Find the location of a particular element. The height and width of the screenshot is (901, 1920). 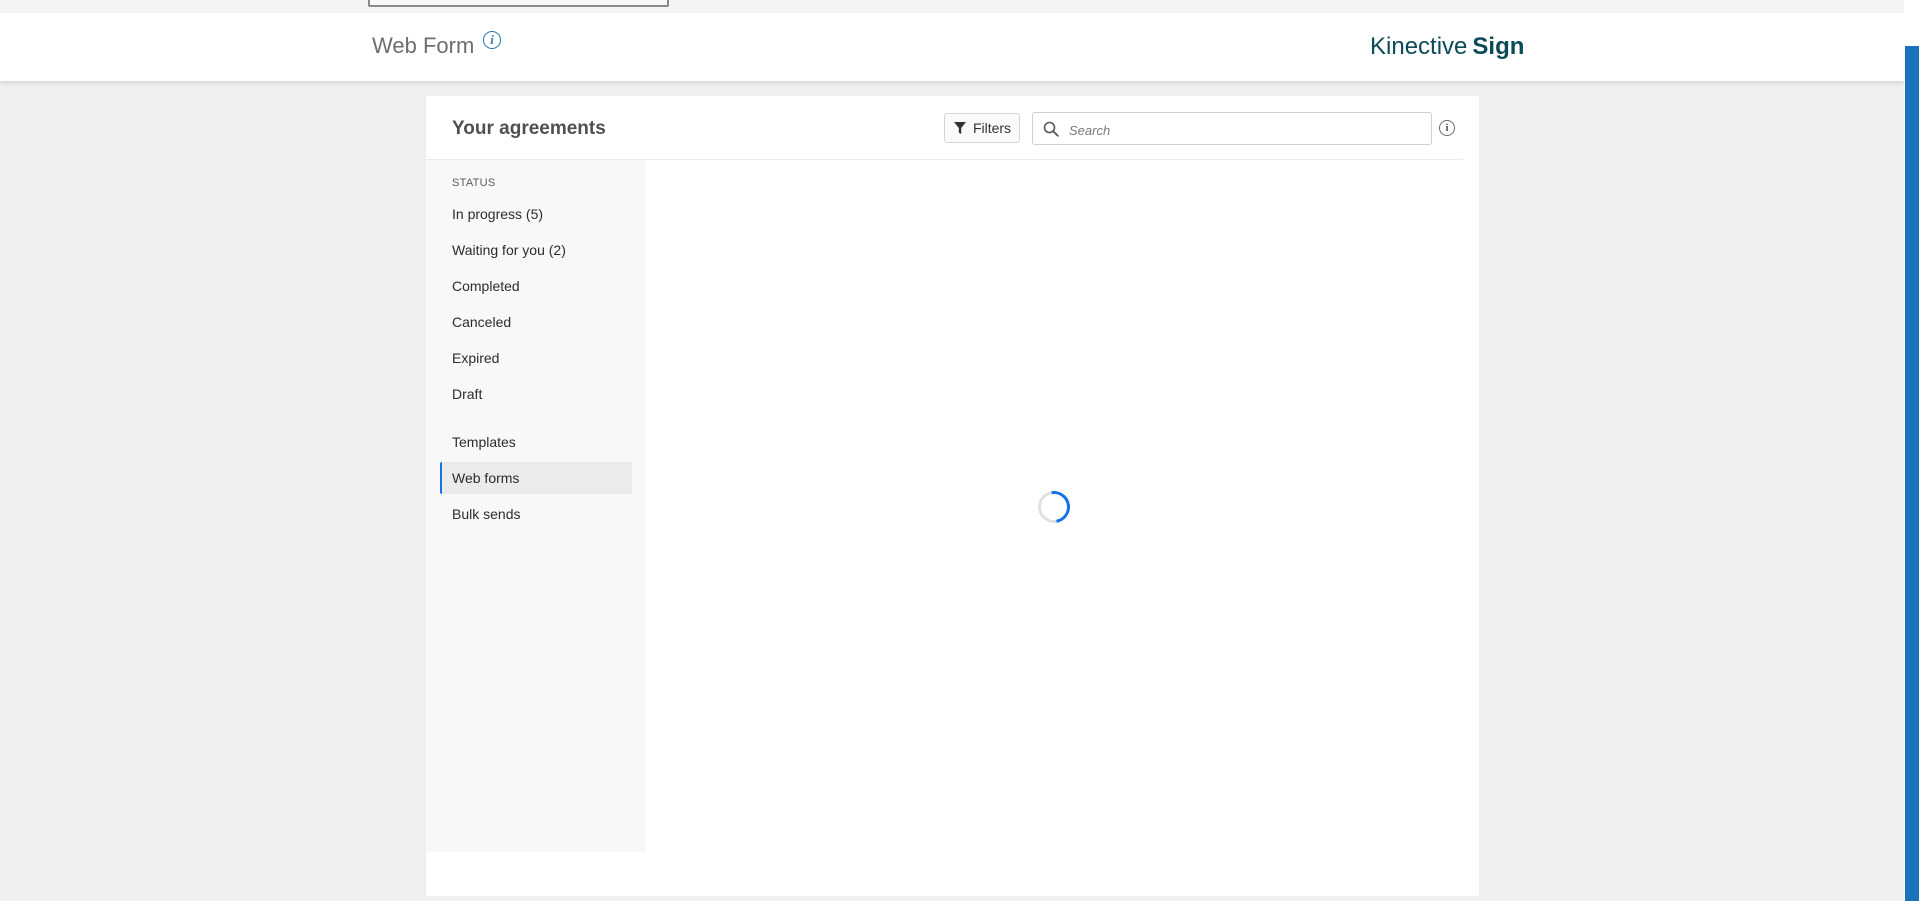

card-header: Your agreements Filters i is located at coordinates (944, 128).